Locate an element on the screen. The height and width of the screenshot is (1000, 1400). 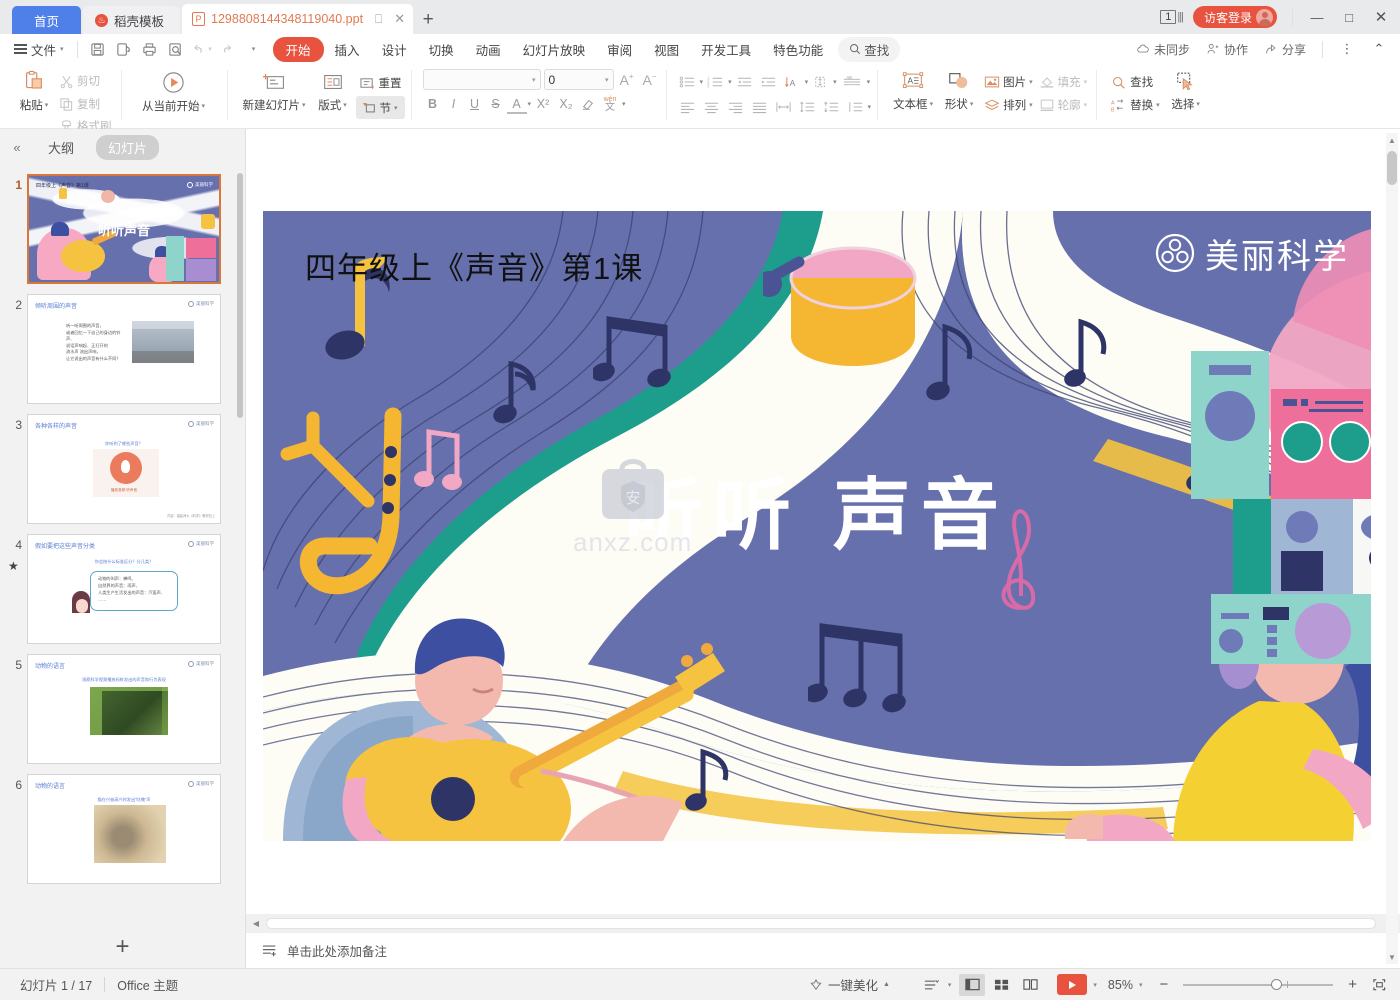
new-slide-button: 新建幻灯片 ▾ is located at coordinates (274, 90).